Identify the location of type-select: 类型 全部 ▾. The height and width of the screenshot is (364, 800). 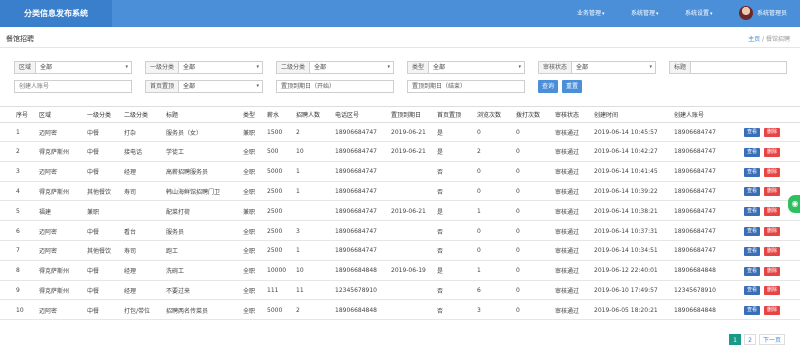
(466, 67).